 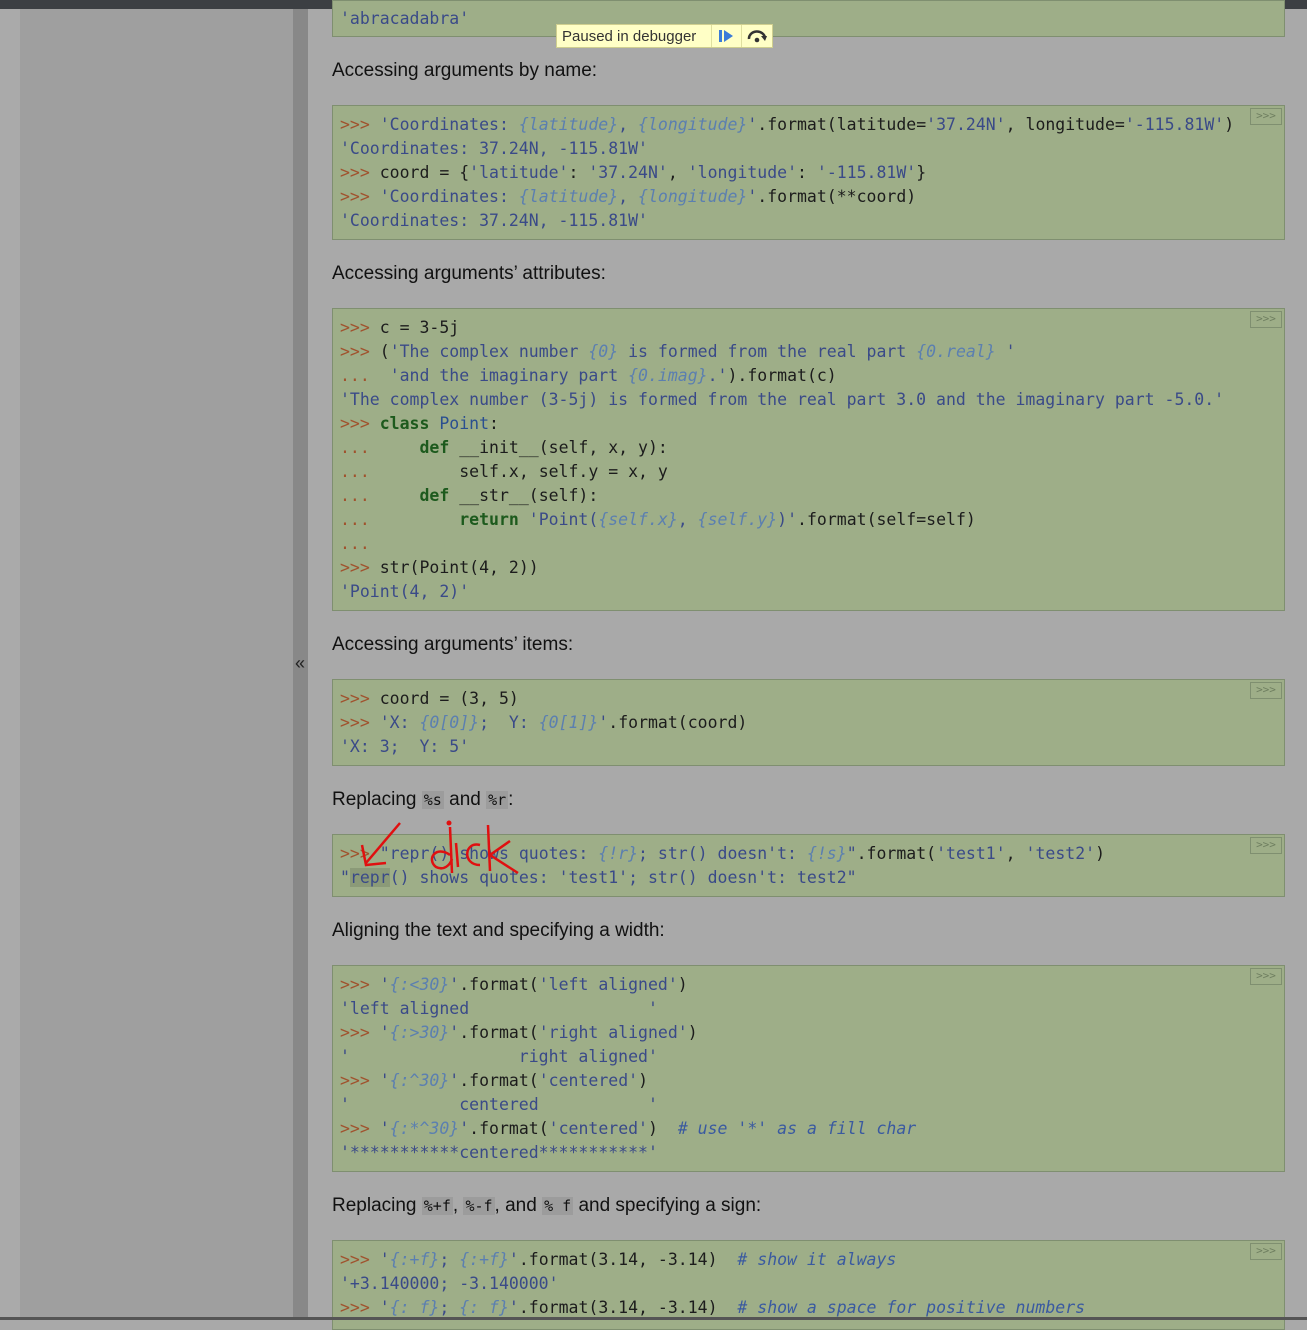 What do you see at coordinates (465, 799) in the screenshot?
I see `heading-text: and` at bounding box center [465, 799].